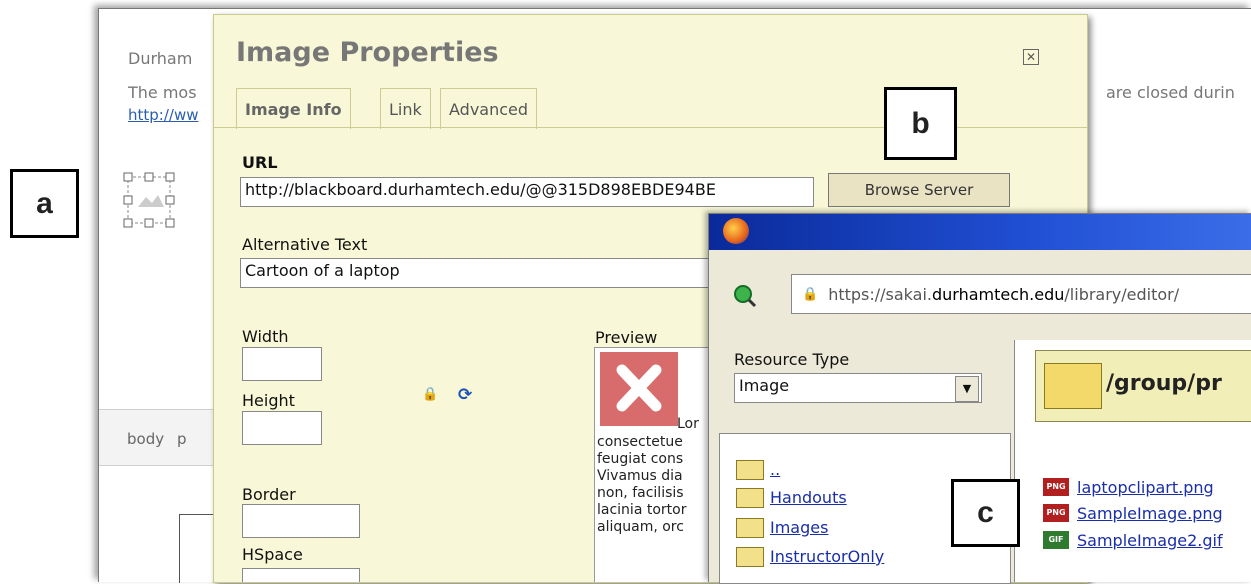 The image size is (1251, 584). Describe the element at coordinates (810, 294) in the screenshot. I see `lock-icon: 🔒` at that location.